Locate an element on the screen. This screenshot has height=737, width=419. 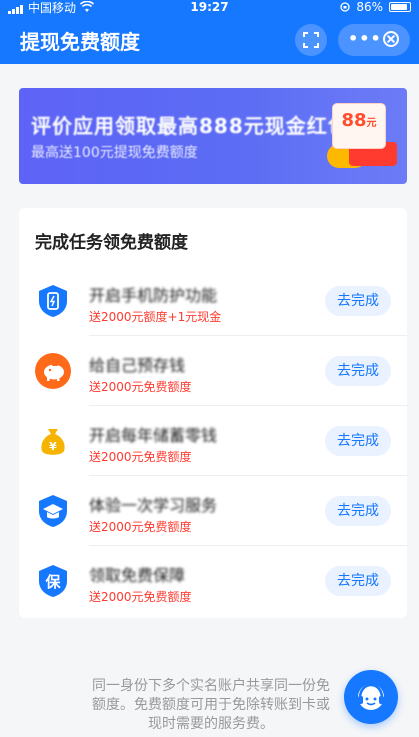
task-name: 领取免费保障 is located at coordinates (137, 575).